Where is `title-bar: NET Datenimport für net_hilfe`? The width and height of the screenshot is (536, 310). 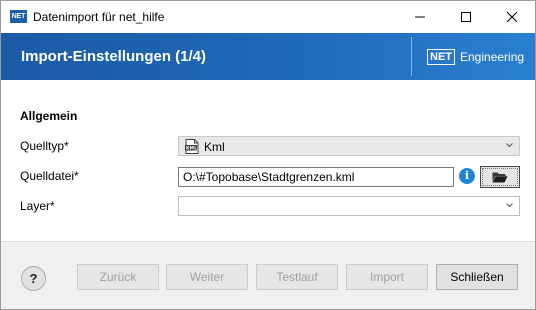 title-bar: NET Datenimport für net_hilfe is located at coordinates (268, 17).